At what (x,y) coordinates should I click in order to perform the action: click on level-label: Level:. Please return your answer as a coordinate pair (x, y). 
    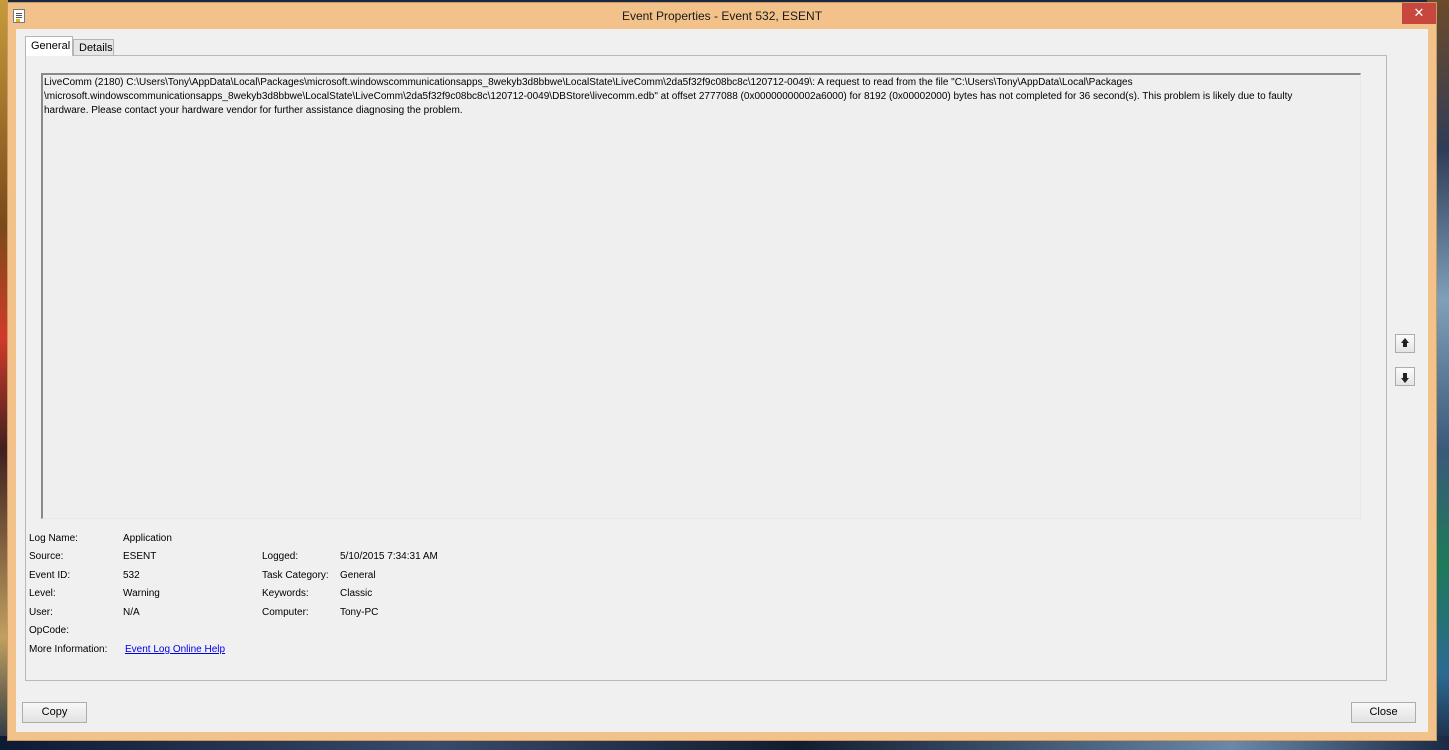
    Looking at the image, I should click on (42, 593).